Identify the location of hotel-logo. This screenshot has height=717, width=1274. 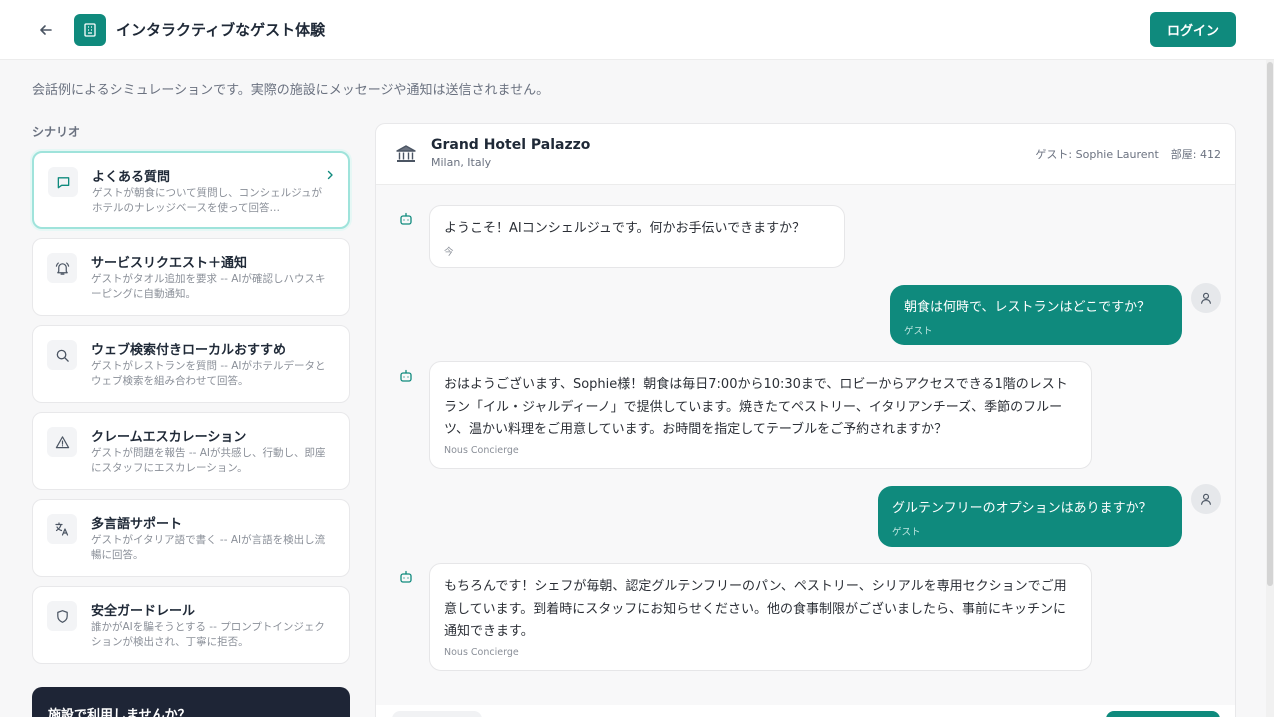
(90, 30).